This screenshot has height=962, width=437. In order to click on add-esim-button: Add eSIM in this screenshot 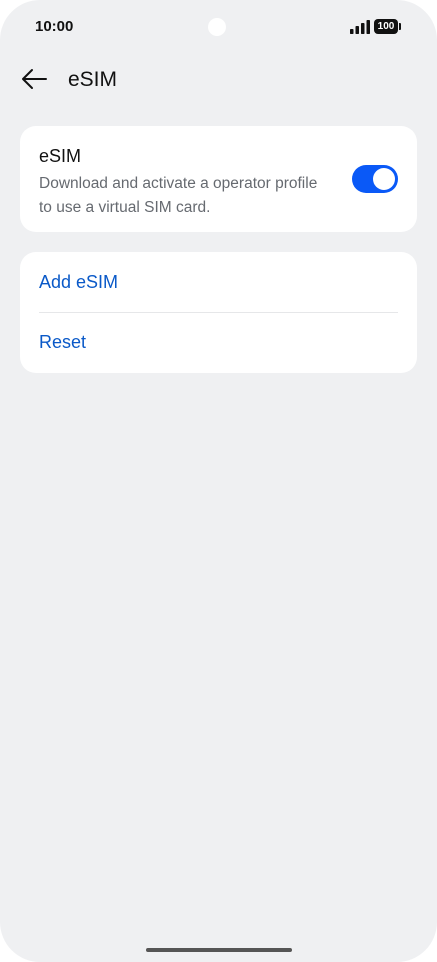, I will do `click(218, 281)`.